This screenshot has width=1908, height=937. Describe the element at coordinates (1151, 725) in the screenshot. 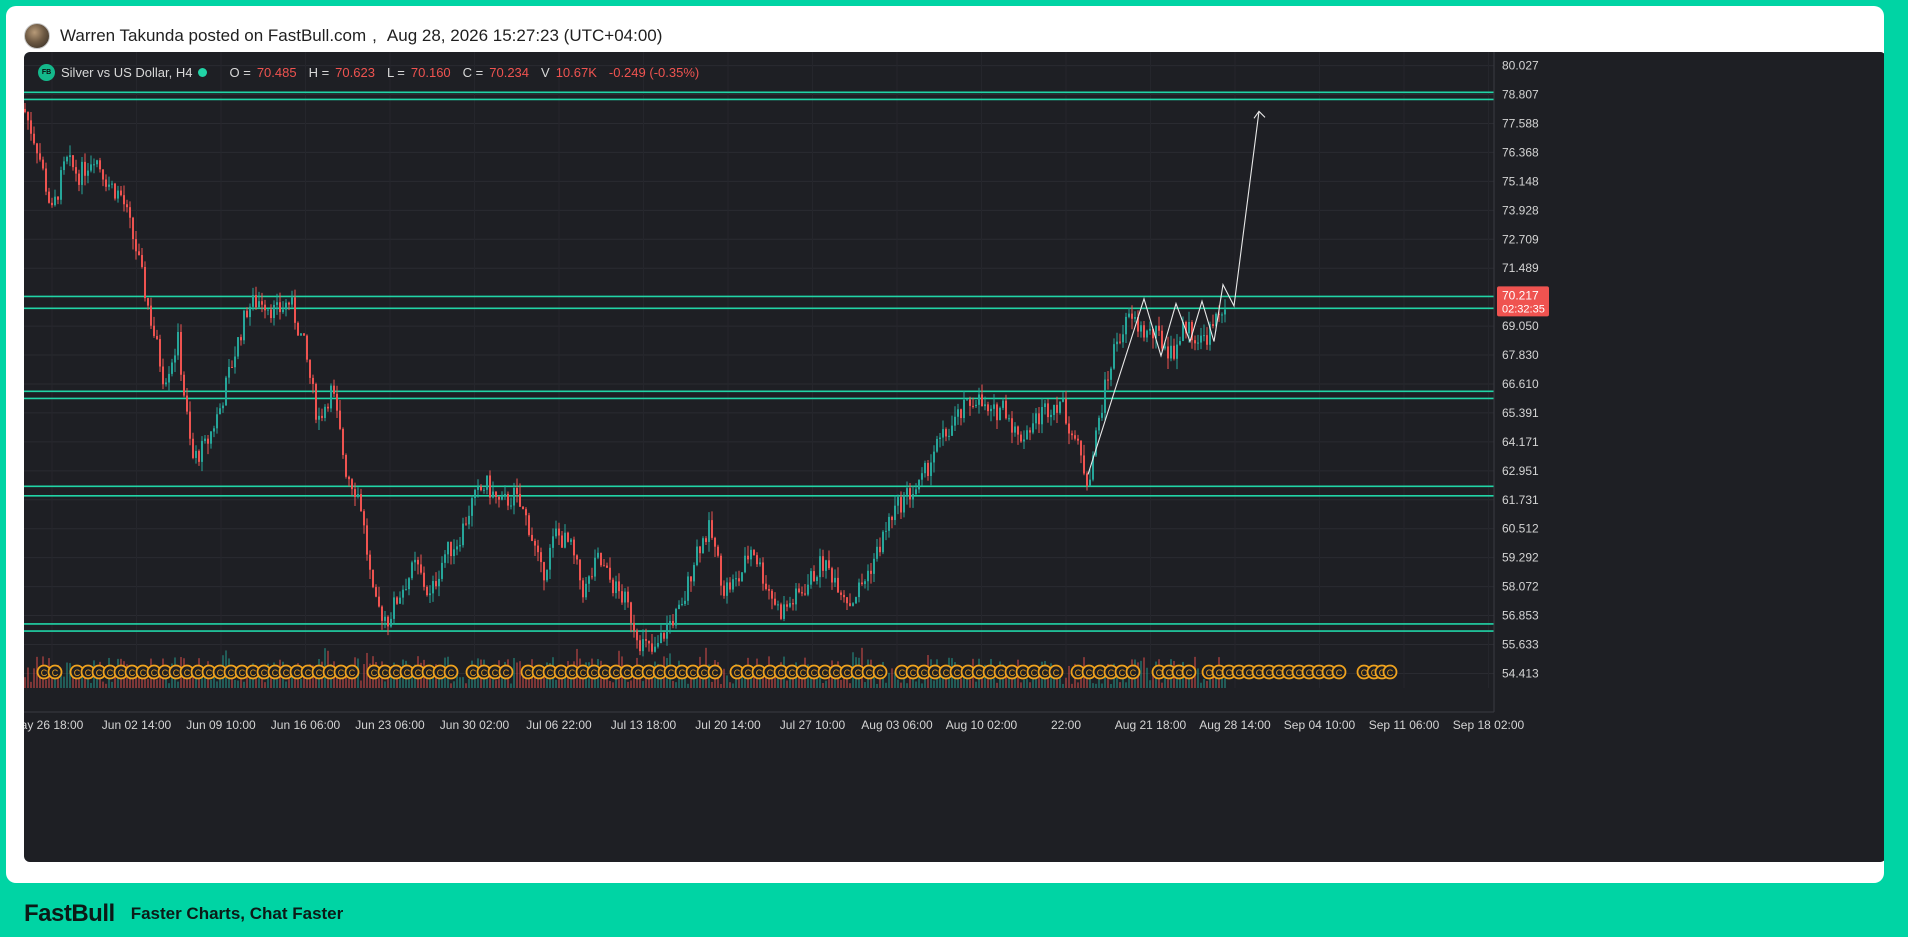

I see `time-tick-label: Aug 21 18:00` at that location.